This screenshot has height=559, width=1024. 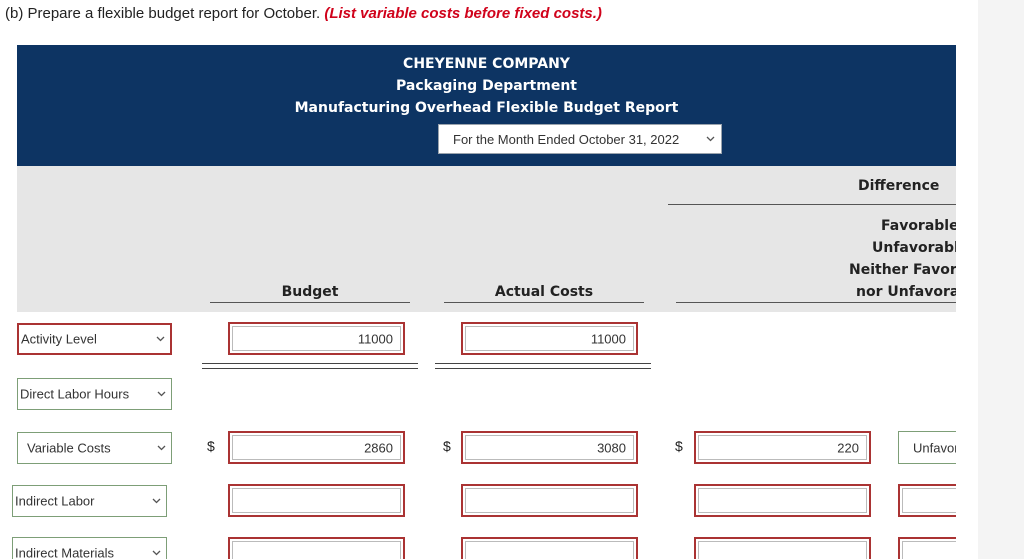 I want to click on indirect-materials-status-dropdown, so click(x=927, y=548).